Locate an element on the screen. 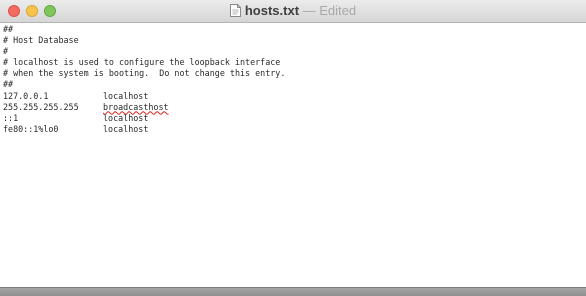 Image resolution: width=586 pixels, height=296 pixels. host-entry: fe80::1%lo0 localhost is located at coordinates (293, 129).